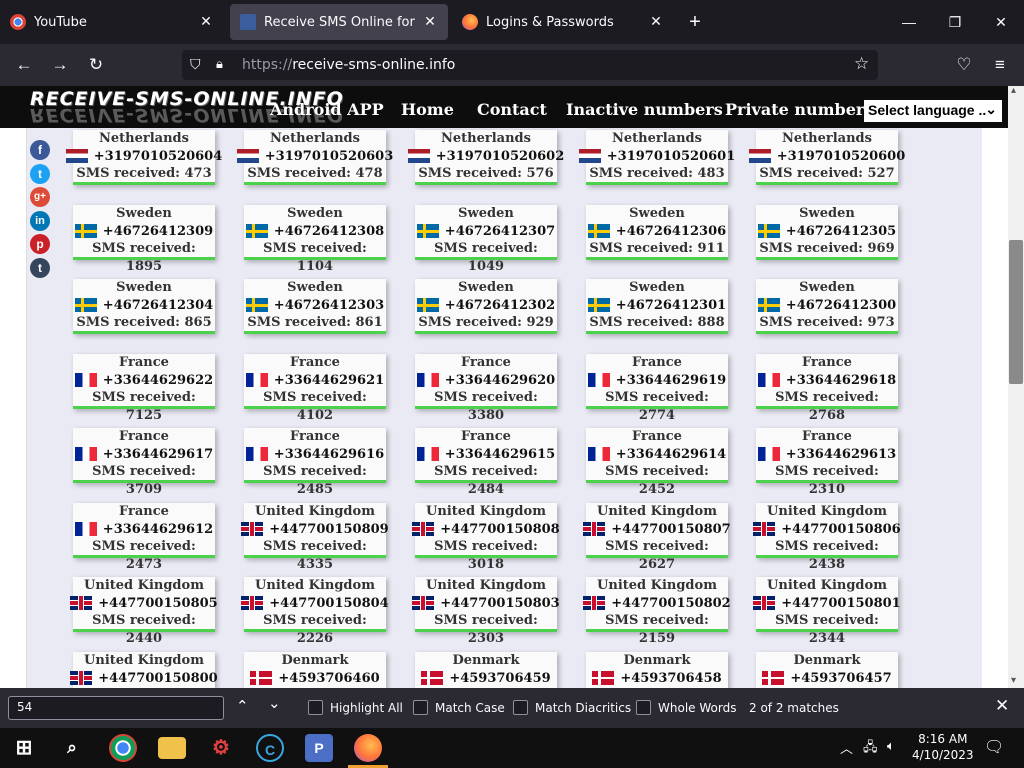 This screenshot has width=1024, height=768. I want to click on shield-icon: ⛉, so click(195, 64).